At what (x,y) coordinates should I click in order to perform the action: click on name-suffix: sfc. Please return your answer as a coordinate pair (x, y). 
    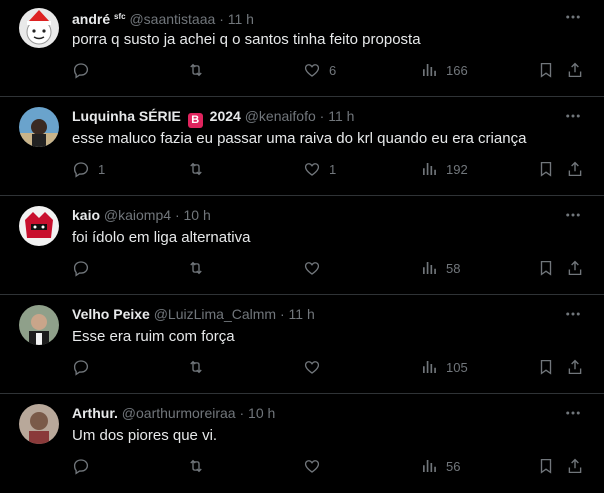
    Looking at the image, I should click on (120, 16).